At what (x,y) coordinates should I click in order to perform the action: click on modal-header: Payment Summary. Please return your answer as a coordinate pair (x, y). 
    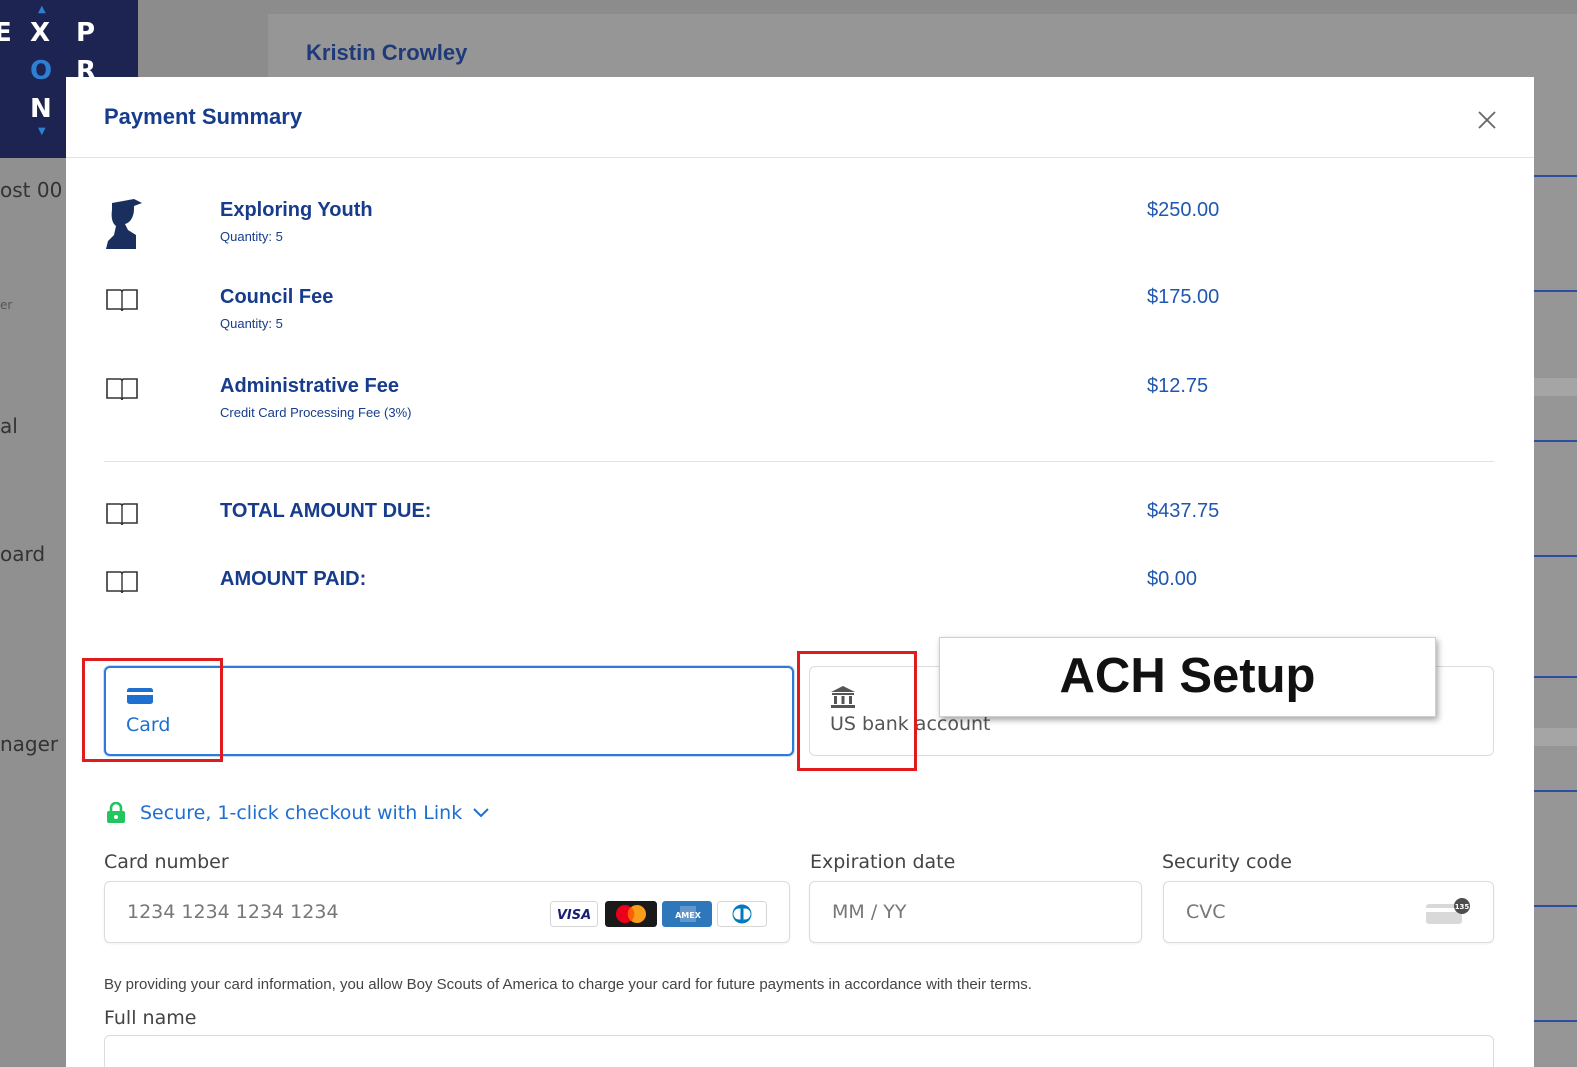
    Looking at the image, I should click on (800, 117).